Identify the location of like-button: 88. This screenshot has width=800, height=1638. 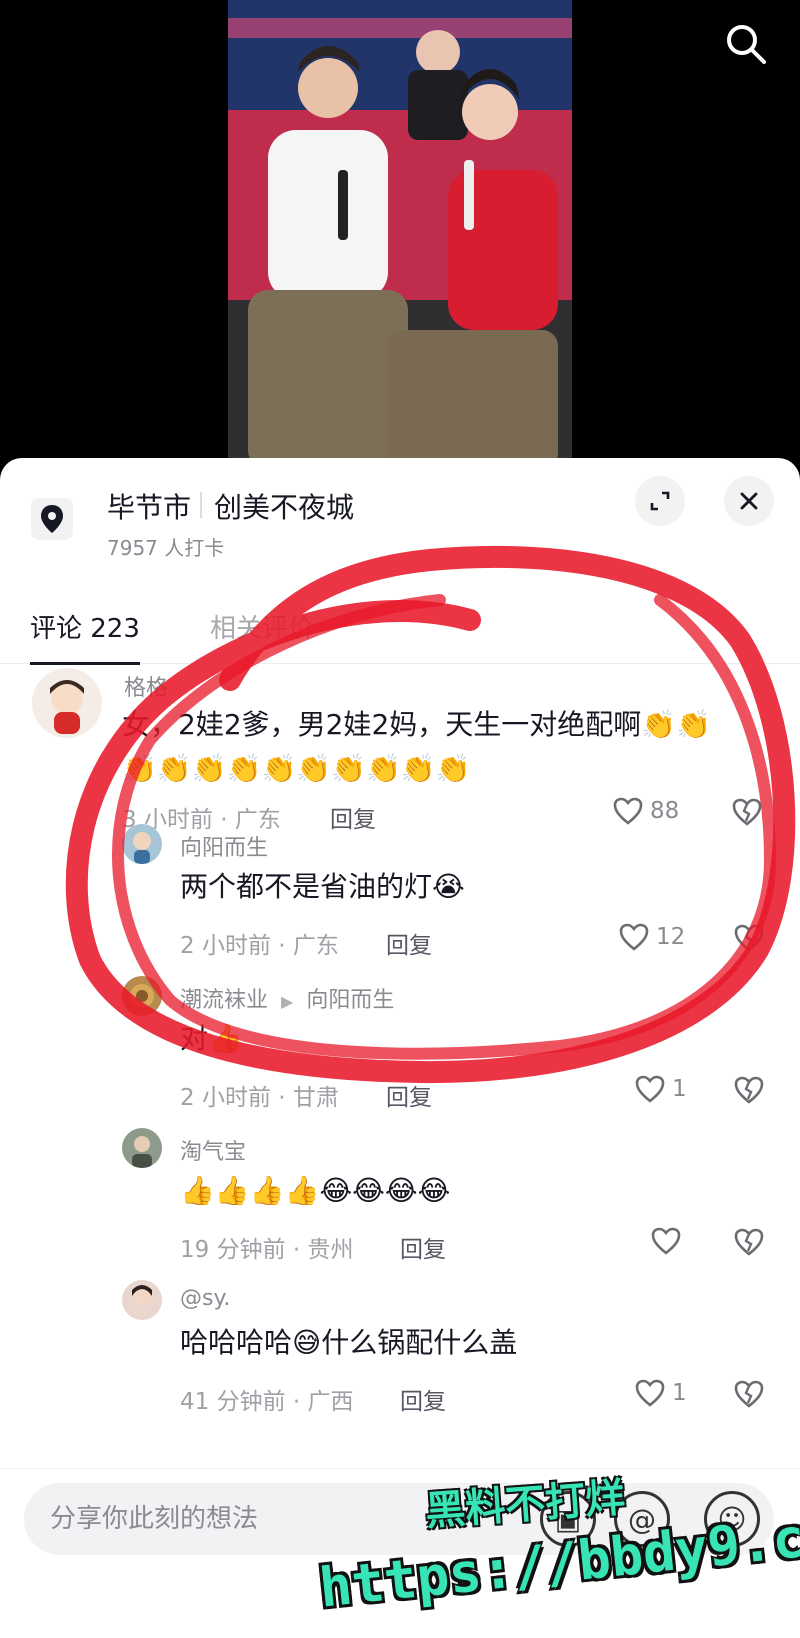
(645, 811).